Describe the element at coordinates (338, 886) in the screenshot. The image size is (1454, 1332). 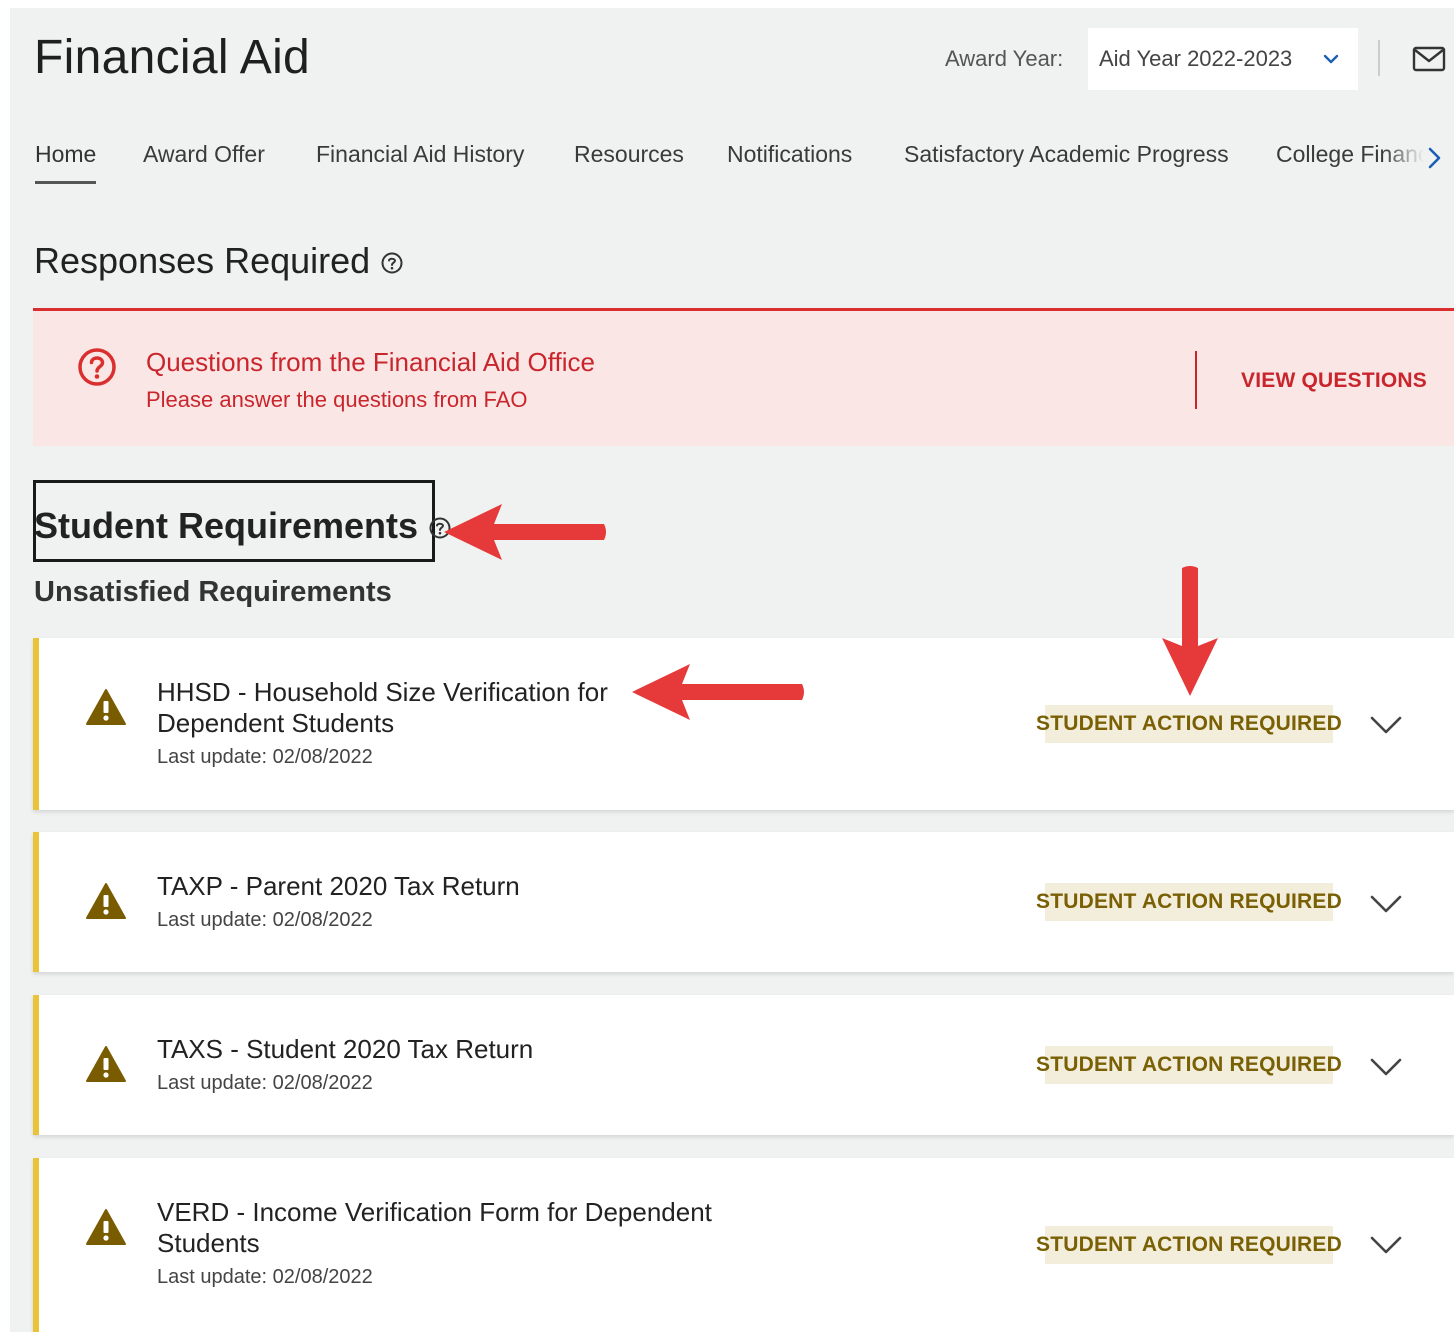
I see `requirement-title: TAXP - Parent 2020 Tax Return` at that location.